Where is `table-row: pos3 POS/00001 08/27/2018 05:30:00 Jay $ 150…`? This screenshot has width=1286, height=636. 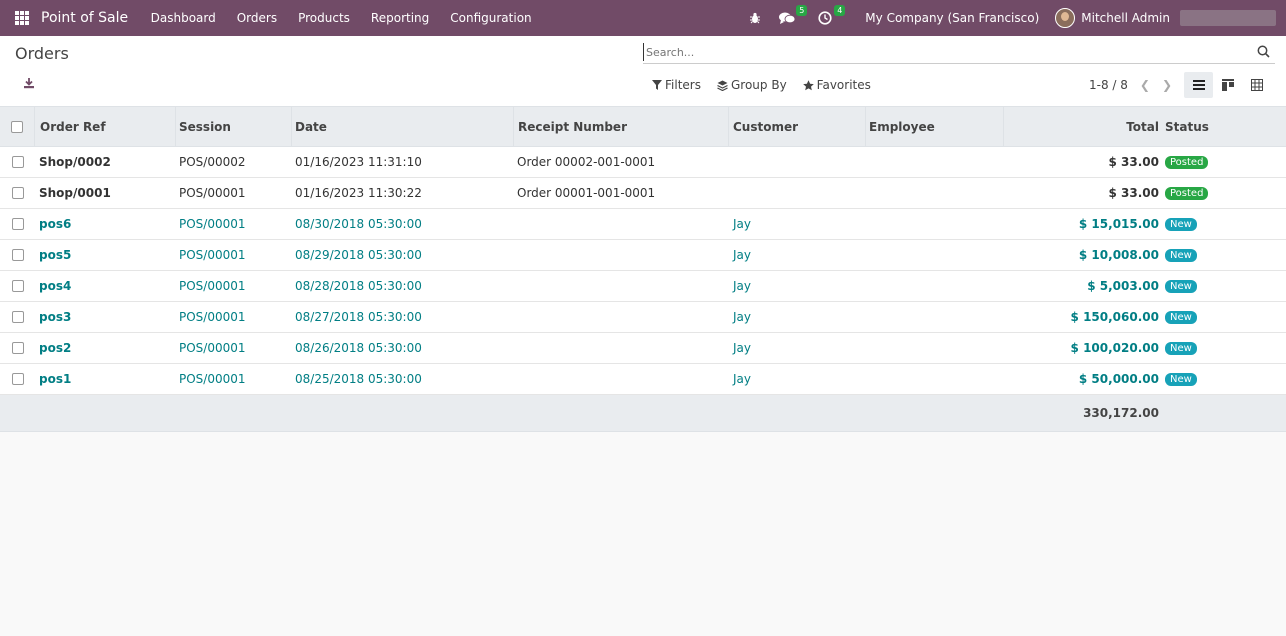
table-row: pos3 POS/00001 08/27/2018 05:30:00 Jay $ 150… is located at coordinates (643, 317).